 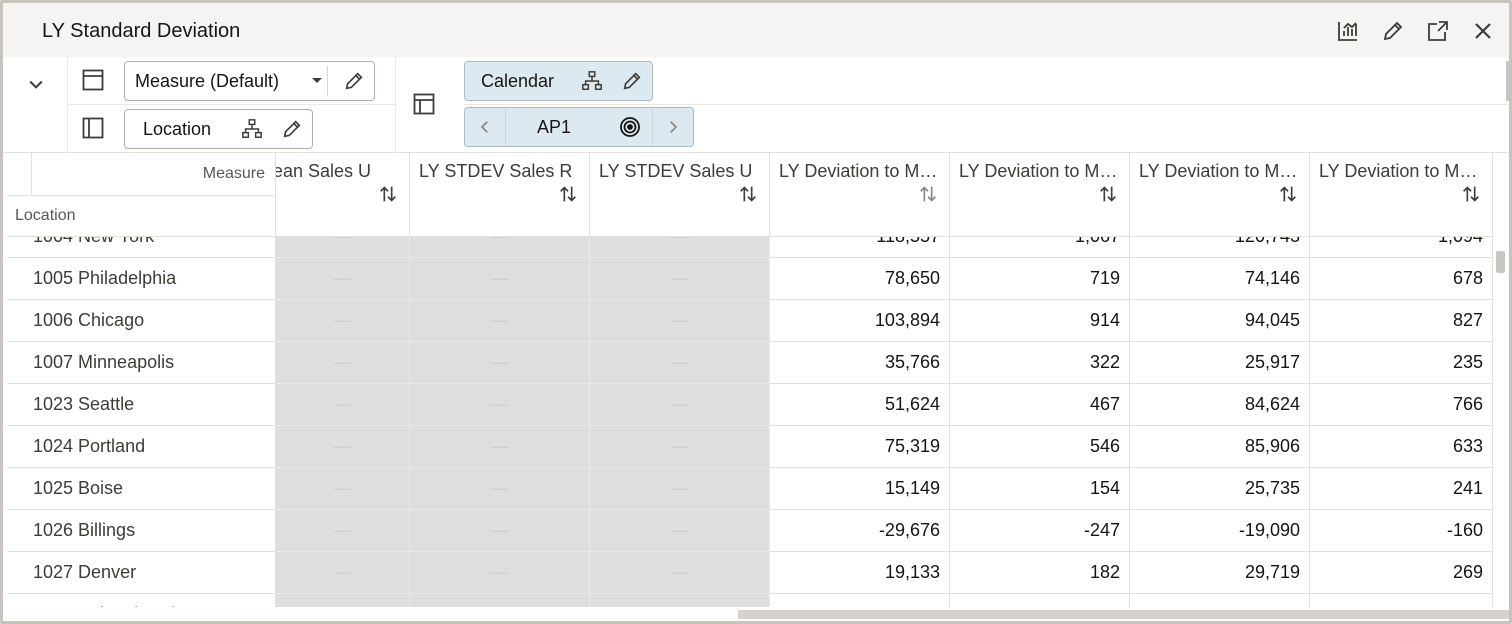 I want to click on table-row: 1025 Boise — — —15,149 154 25,735 241, so click(x=750, y=489).